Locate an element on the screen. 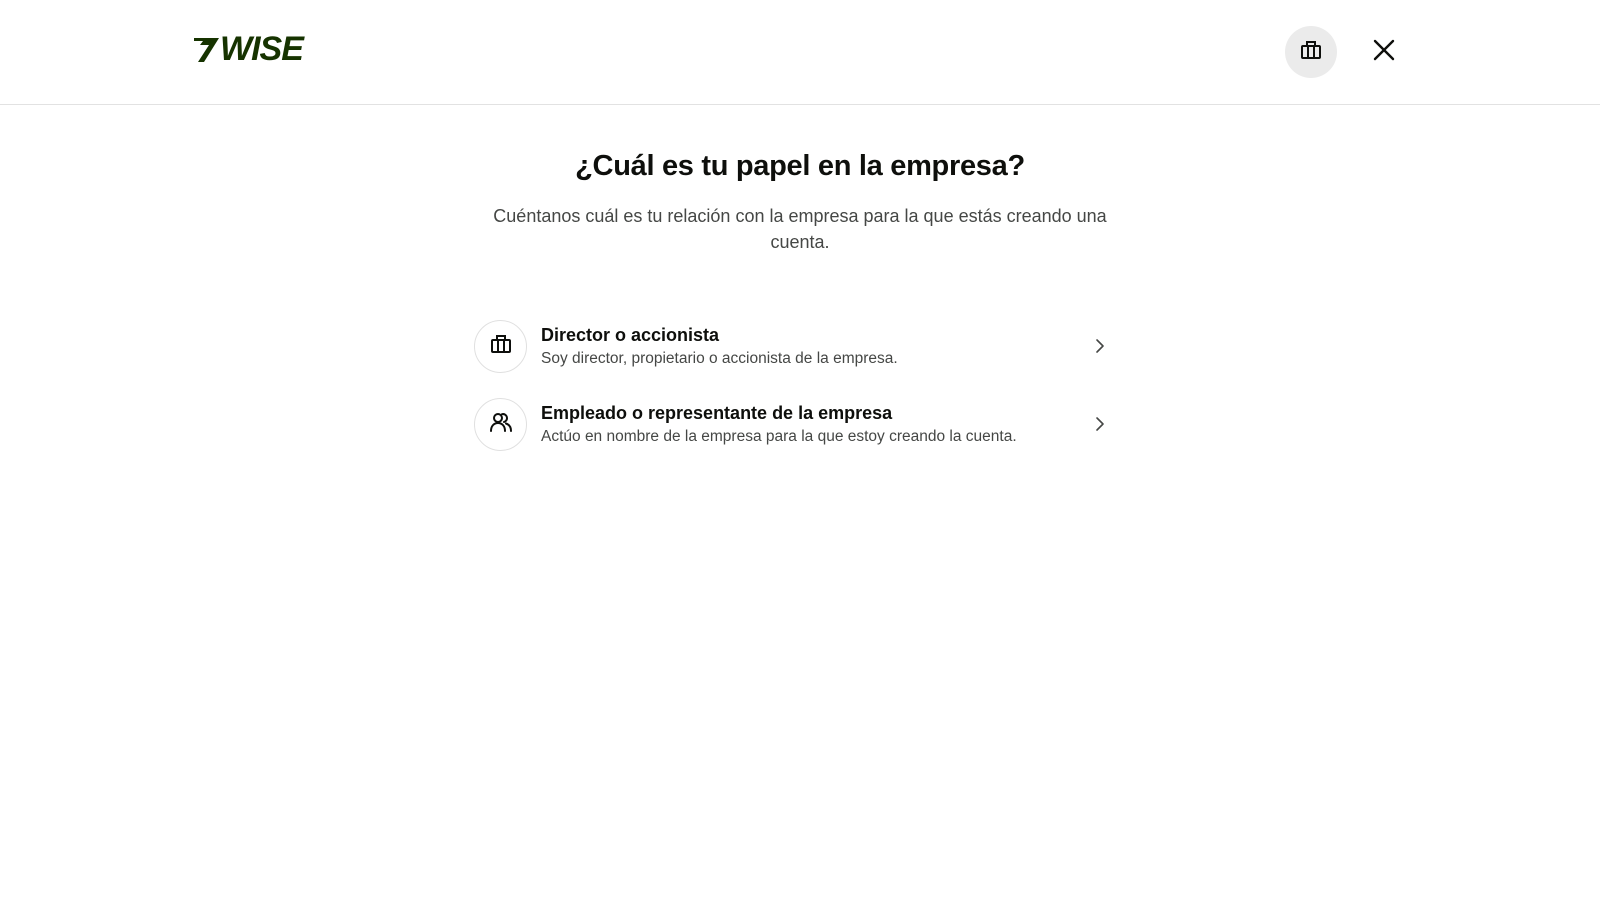  close-button is located at coordinates (1384, 52).